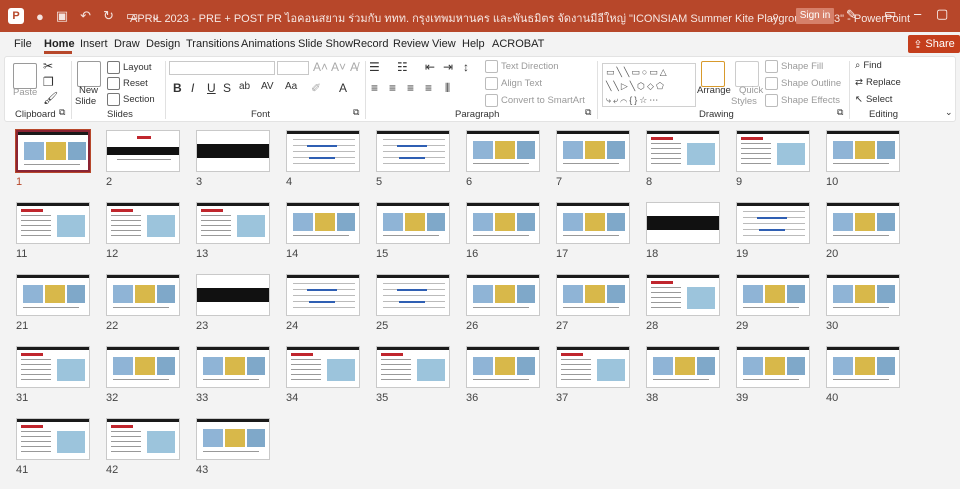  I want to click on shapes-gallery: ▭╲╲▭○▭△ ╲╲▷╲⬡◇⬠ ⤷⤶⌒{}☆⋯, so click(649, 85).